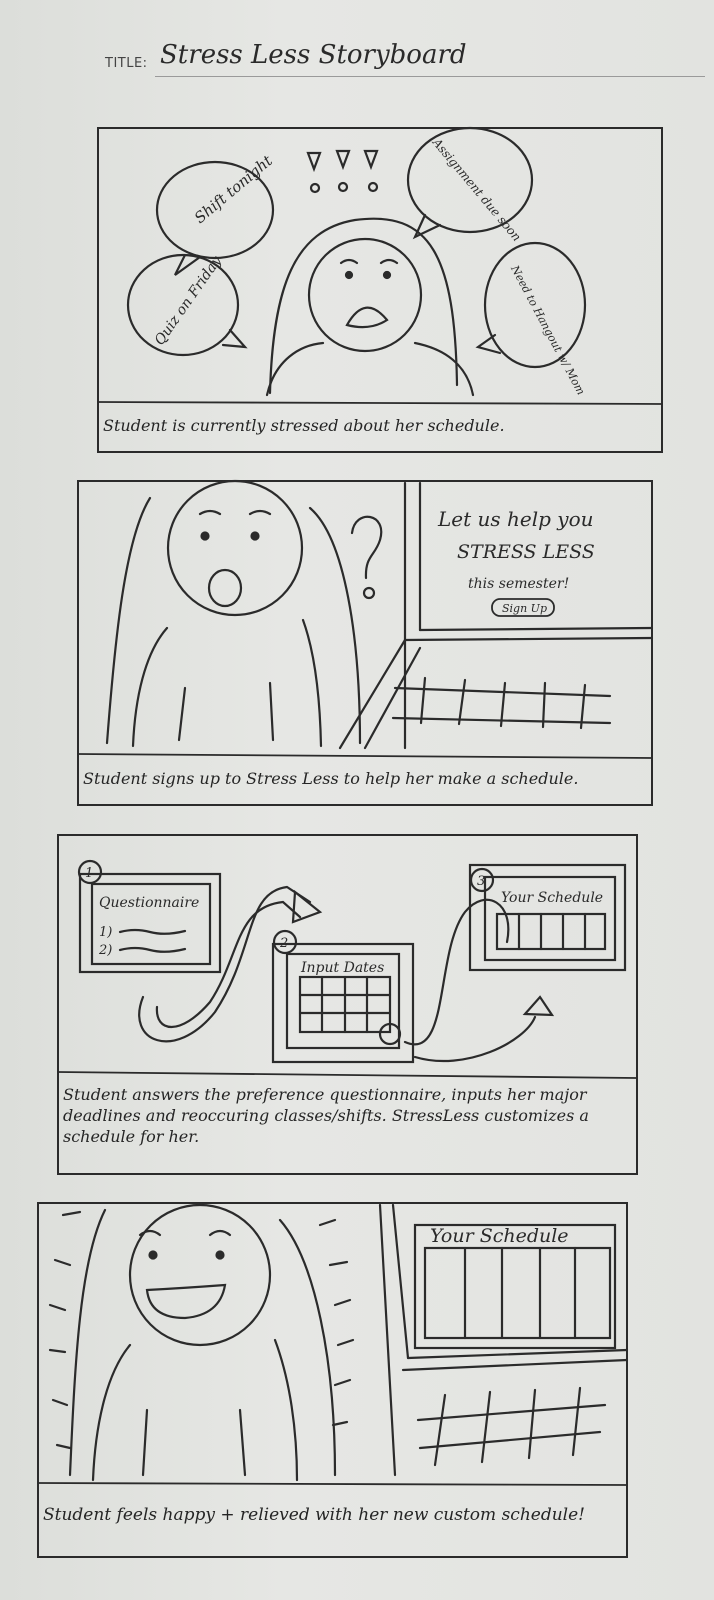 This screenshot has height=1600, width=714. I want to click on stressed-student-figure, so click(370, 307).